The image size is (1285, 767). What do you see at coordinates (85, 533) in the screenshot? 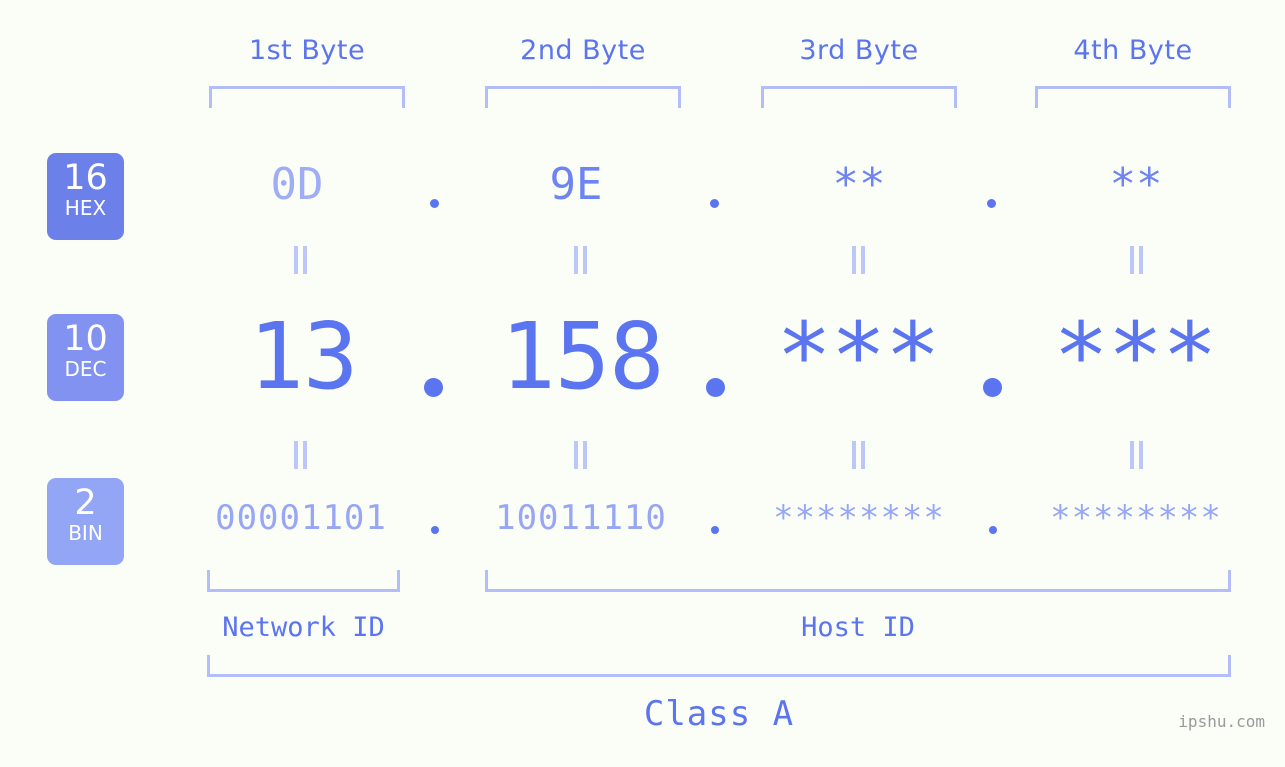
I see `base-badge-name: BIN` at bounding box center [85, 533].